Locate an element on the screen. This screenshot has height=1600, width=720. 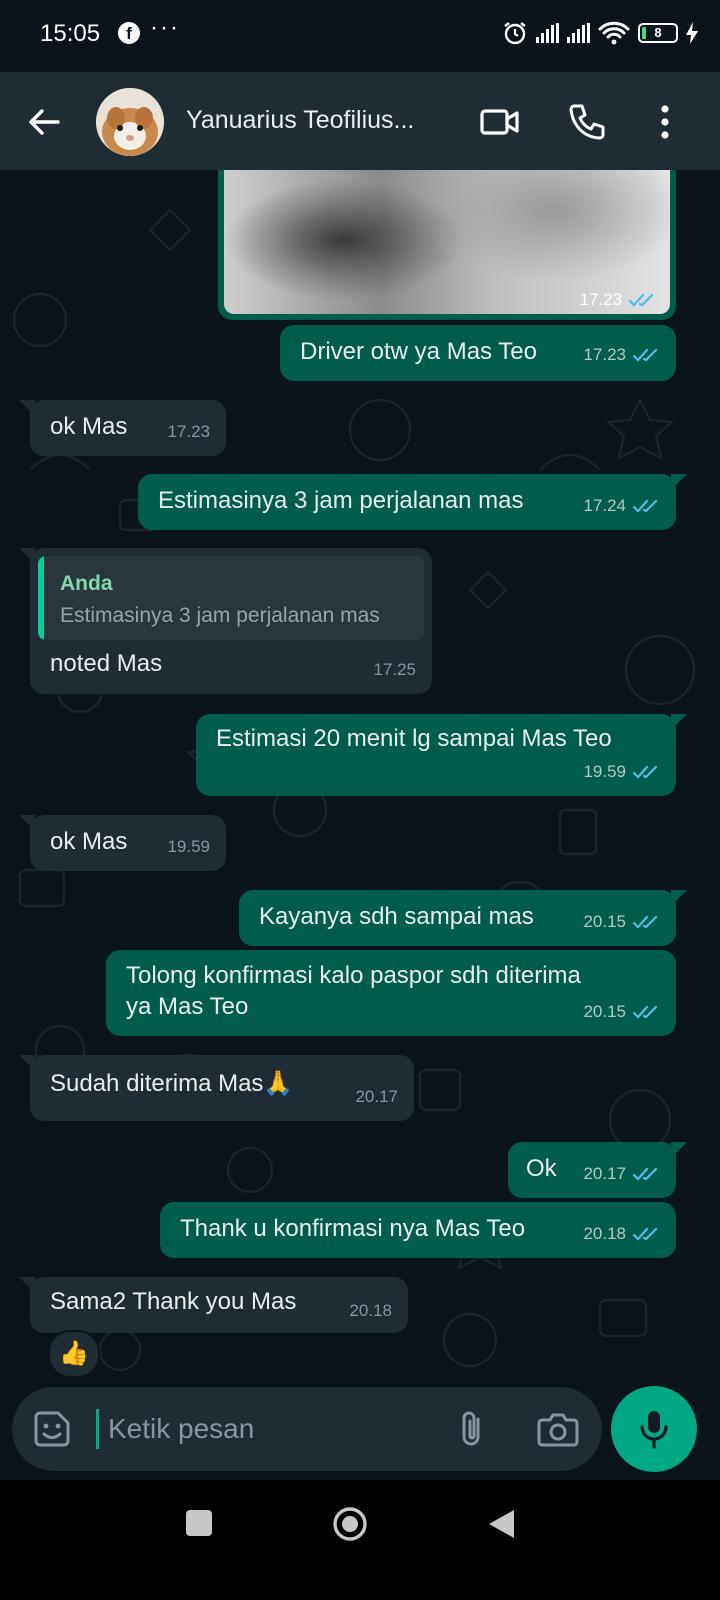
image-message: 17.23 is located at coordinates (447, 245).